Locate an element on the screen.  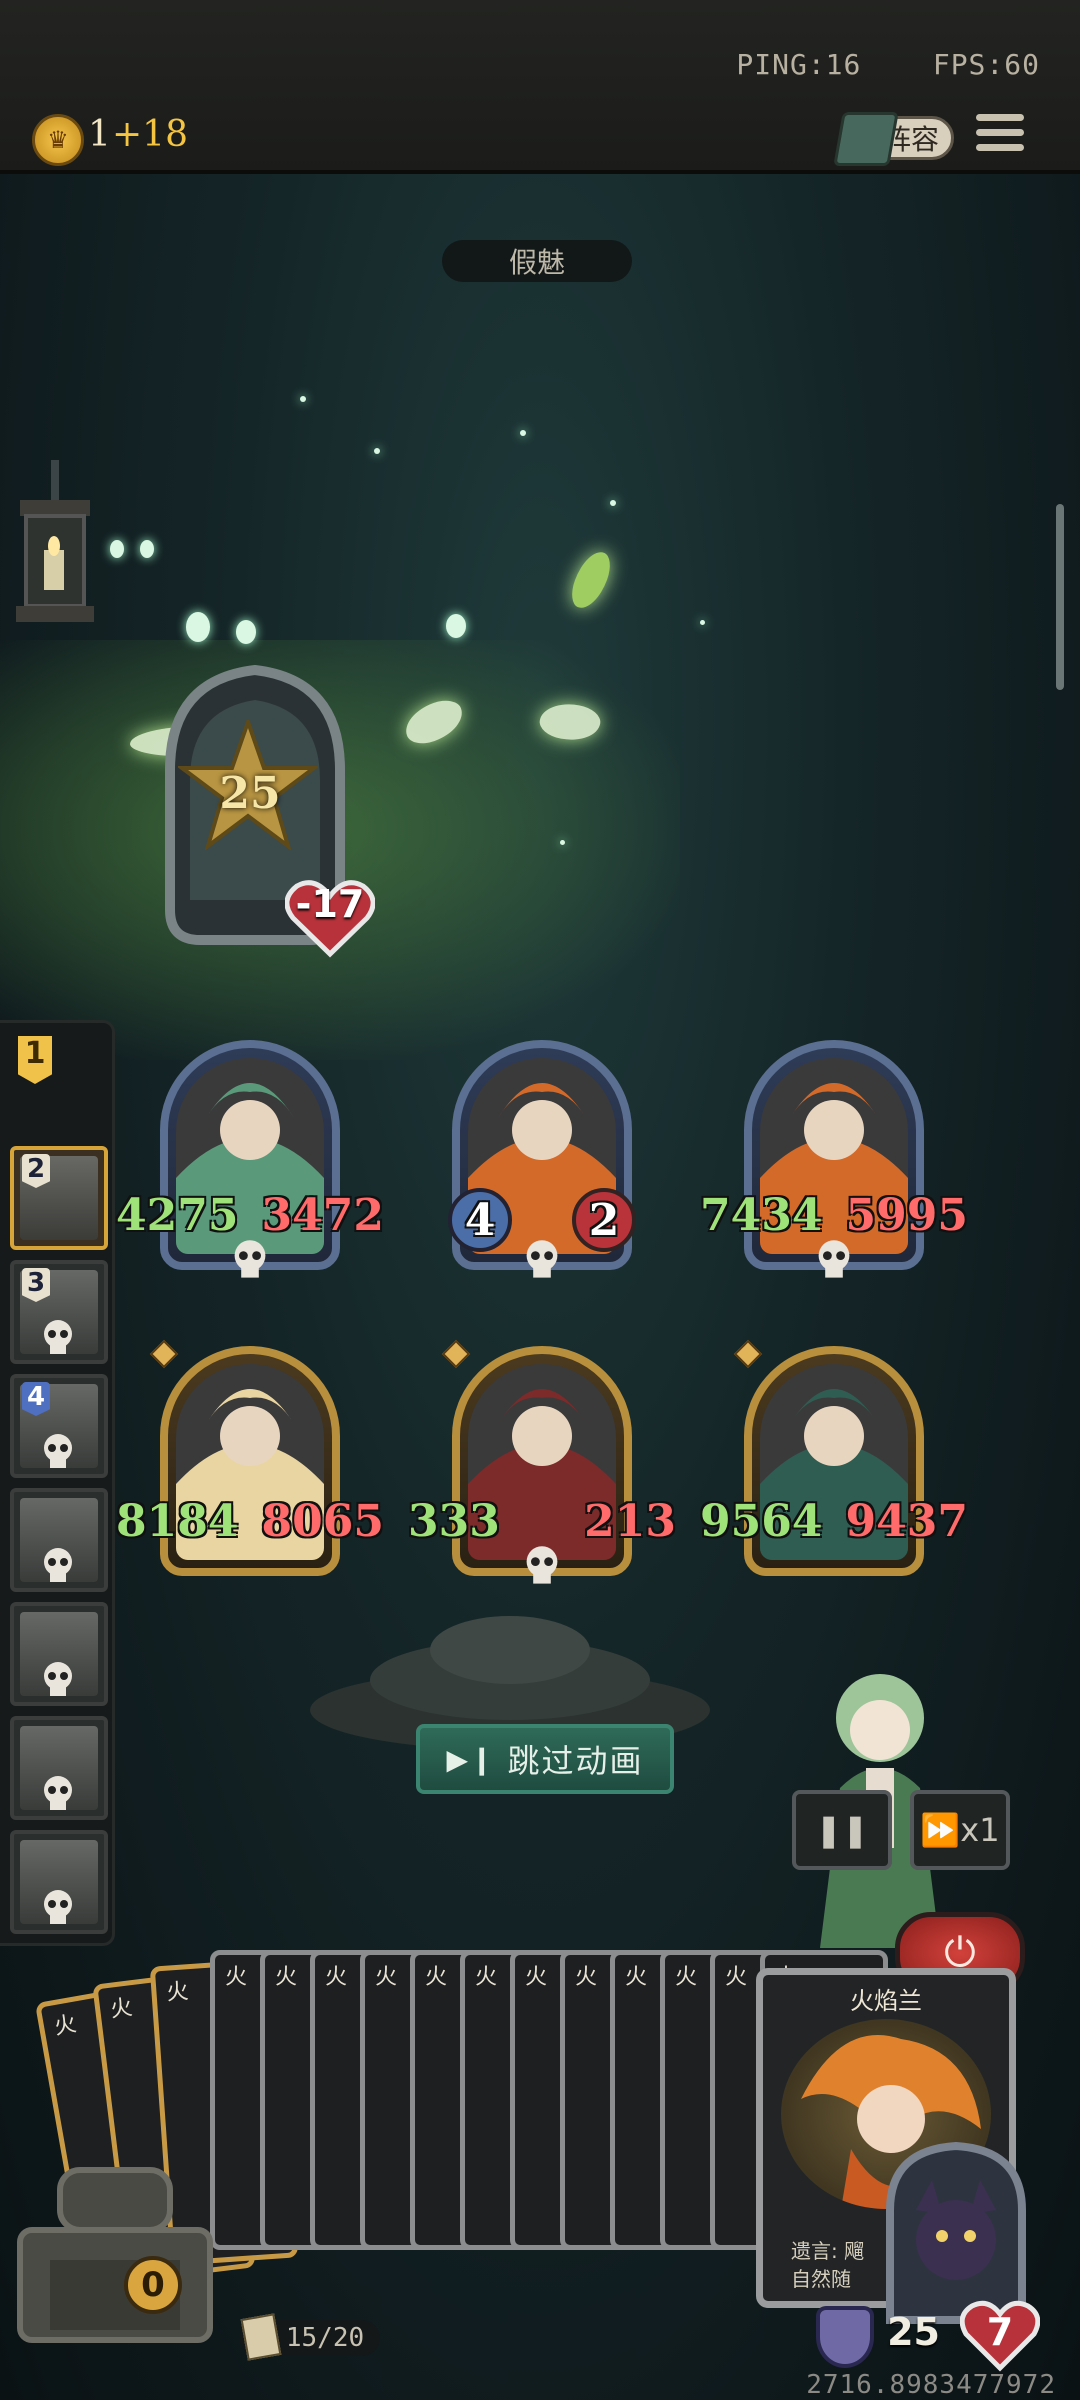
pause-icon: ❚❚ is located at coordinates (842, 1830).